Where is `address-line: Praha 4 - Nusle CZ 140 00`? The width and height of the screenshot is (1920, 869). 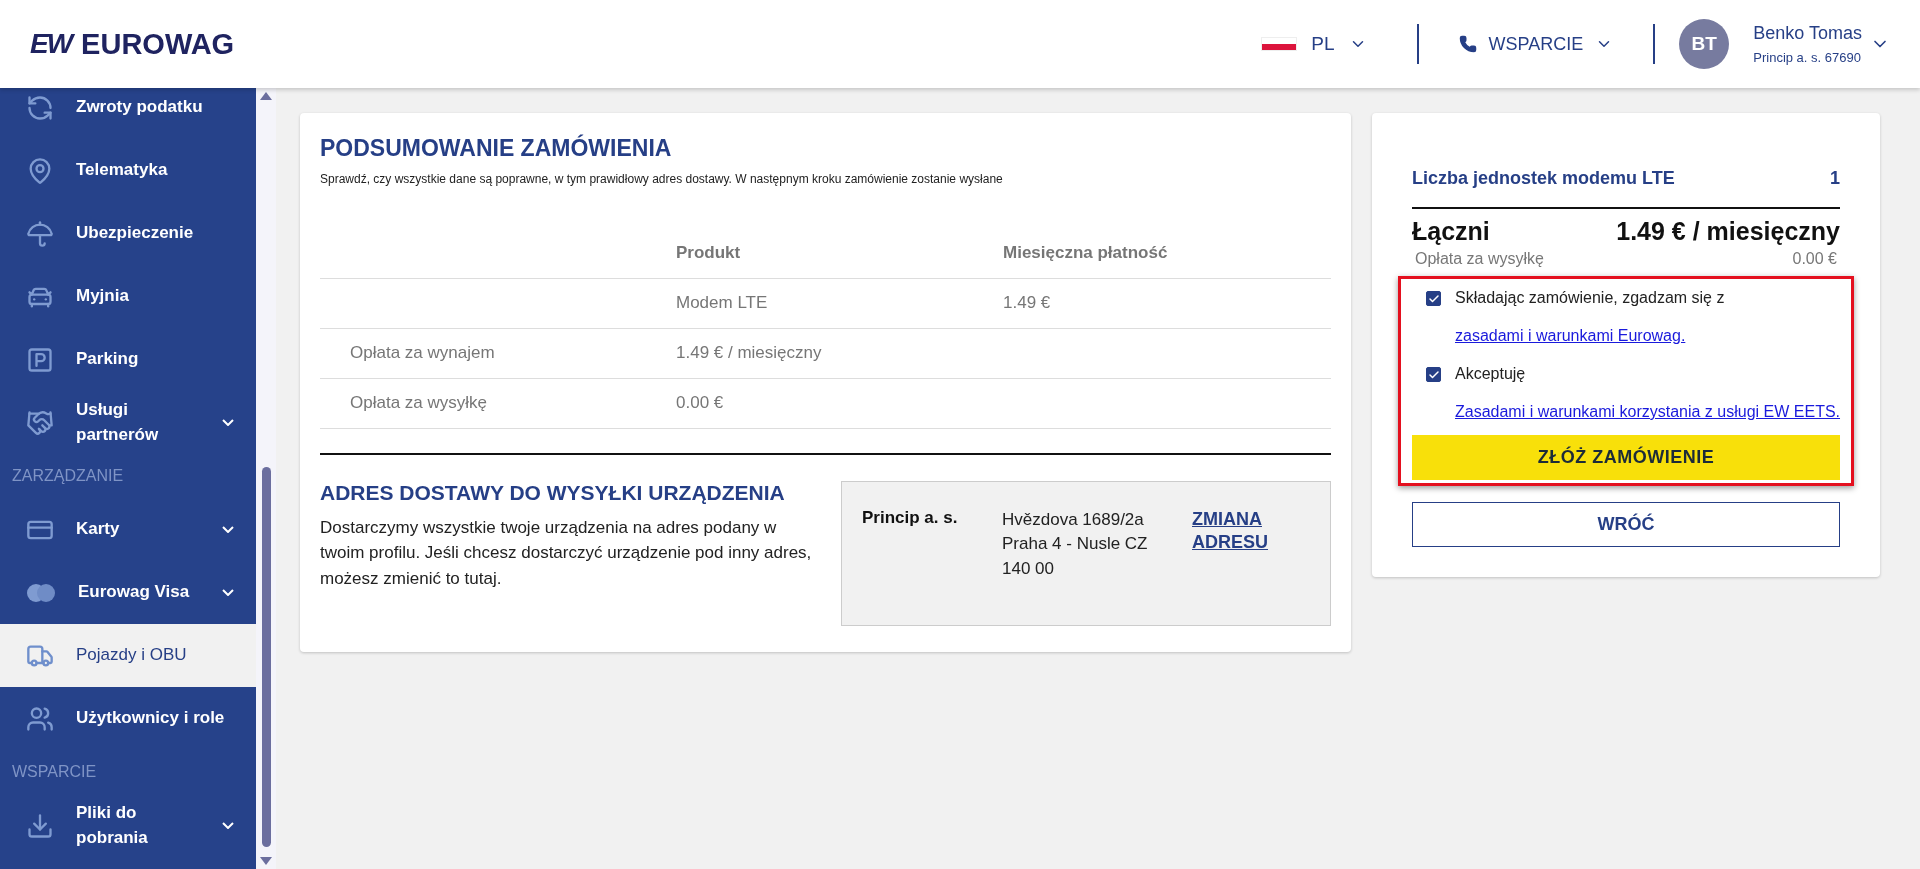 address-line: Praha 4 - Nusle CZ 140 00 is located at coordinates (1075, 556).